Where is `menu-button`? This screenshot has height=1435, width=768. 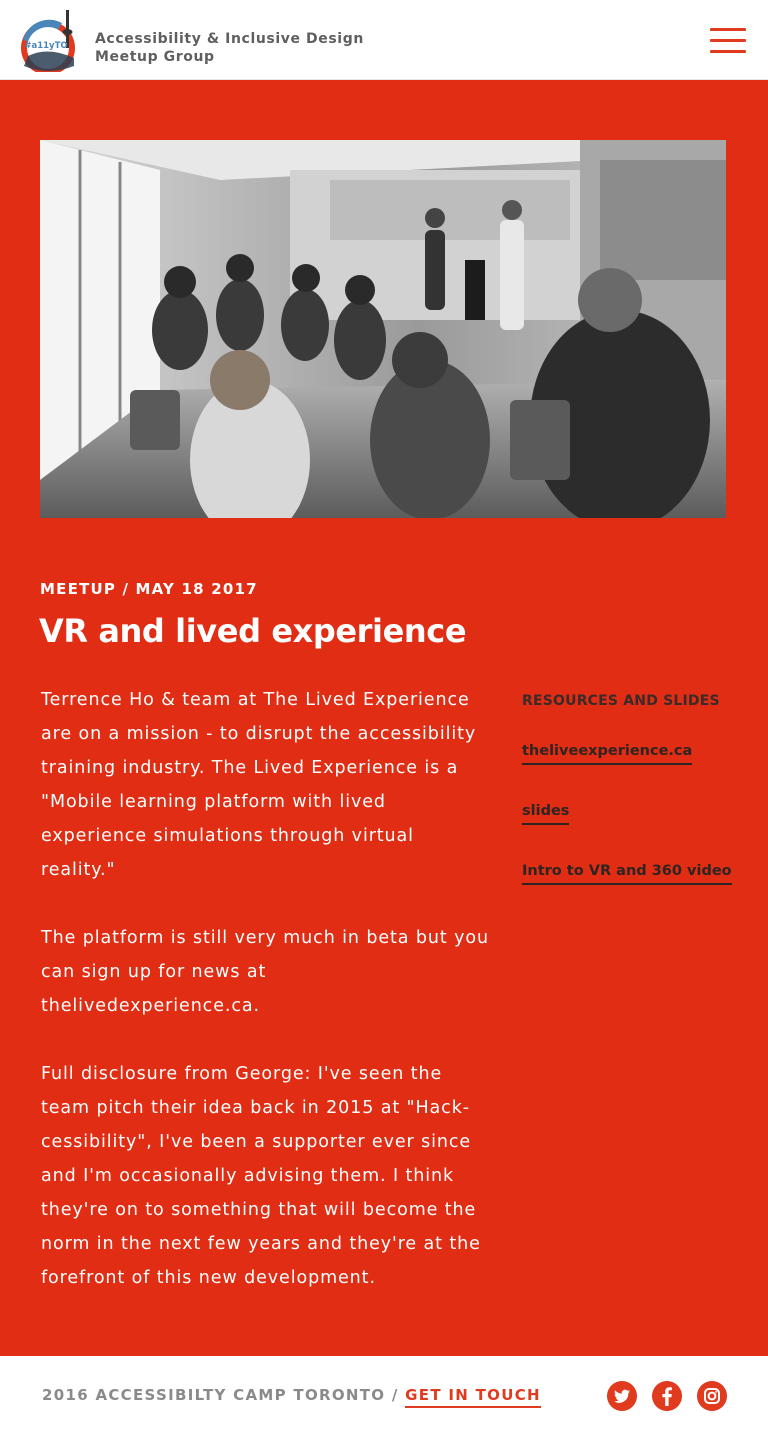 menu-button is located at coordinates (729, 41).